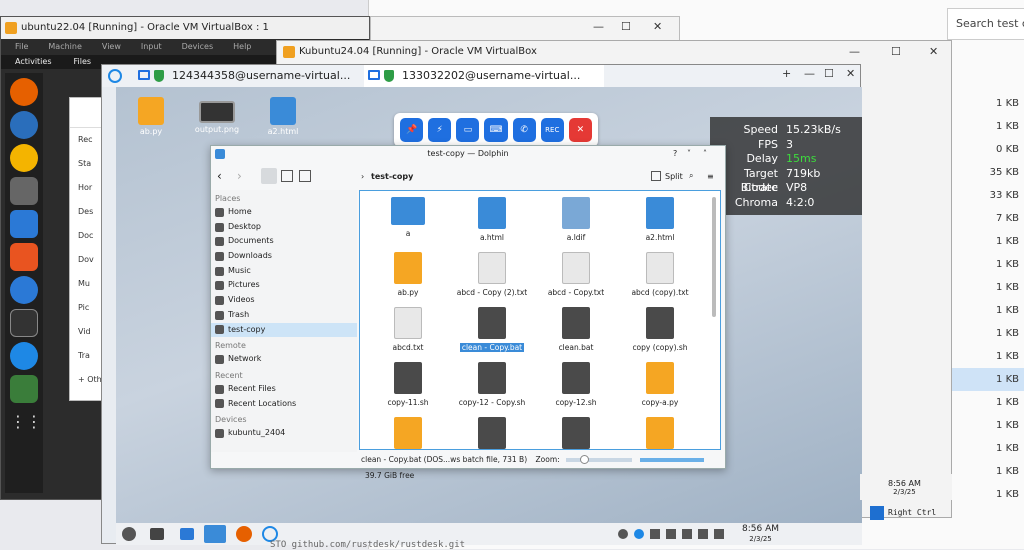 Image resolution: width=1024 pixels, height=550 pixels. What do you see at coordinates (576, 329) in the screenshot?
I see `file-item: clean.bat` at bounding box center [576, 329].